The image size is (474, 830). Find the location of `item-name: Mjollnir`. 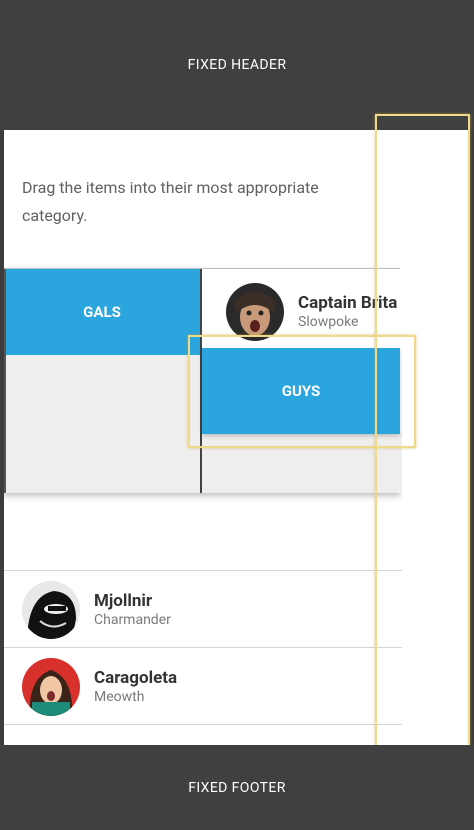

item-name: Mjollnir is located at coordinates (123, 601).